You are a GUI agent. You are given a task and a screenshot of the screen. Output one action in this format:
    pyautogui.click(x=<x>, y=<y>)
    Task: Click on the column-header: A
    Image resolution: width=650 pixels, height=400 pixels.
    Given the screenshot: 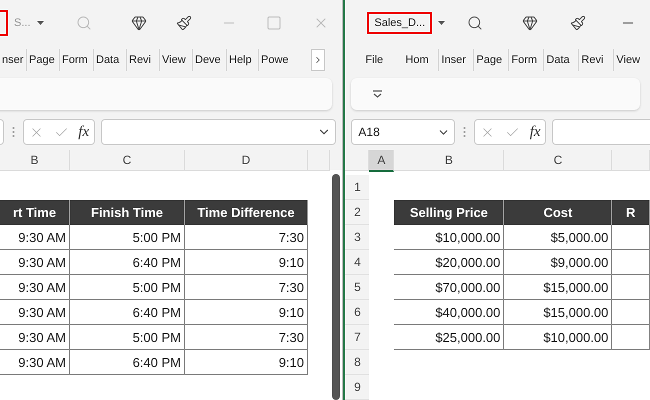 What is the action you would take?
    pyautogui.click(x=381, y=161)
    